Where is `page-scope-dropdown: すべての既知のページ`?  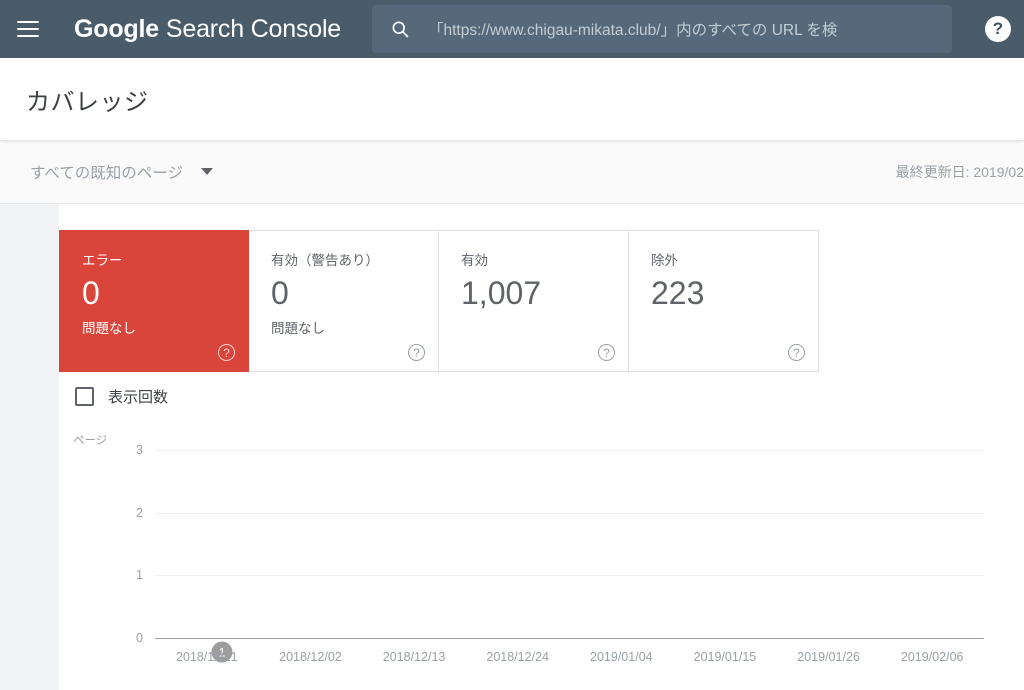
page-scope-dropdown: すべての既知のページ is located at coordinates (121, 172).